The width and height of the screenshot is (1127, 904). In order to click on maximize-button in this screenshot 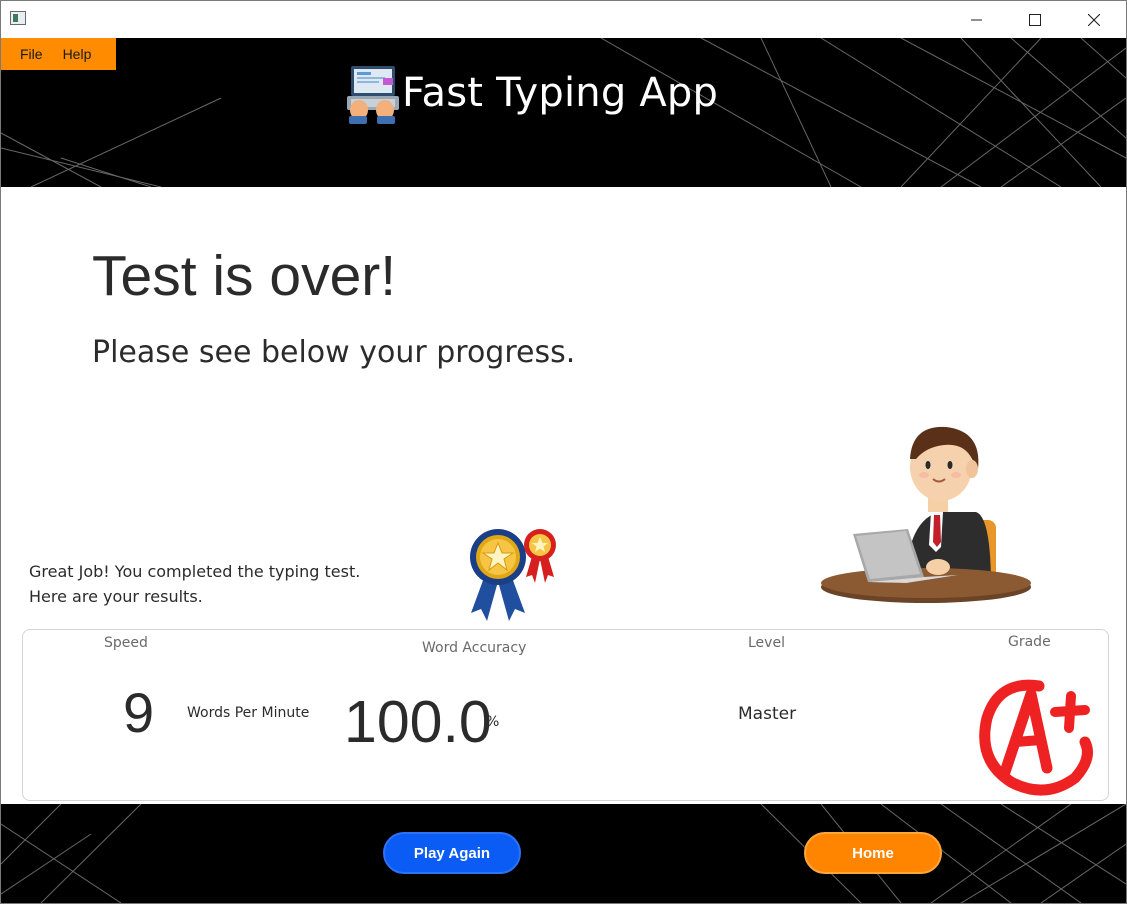, I will do `click(1035, 19)`.